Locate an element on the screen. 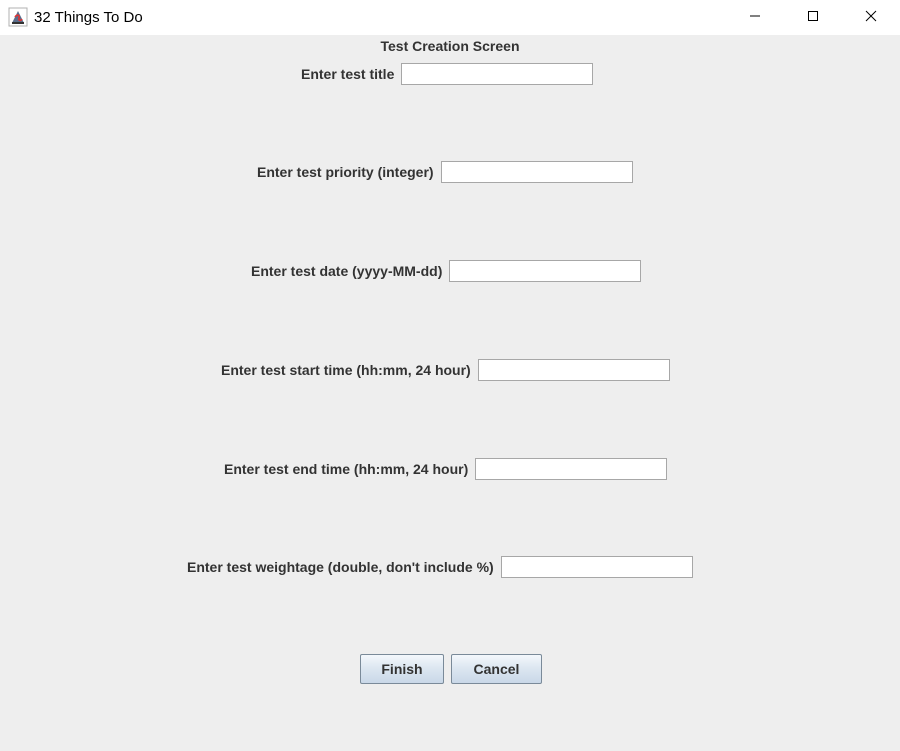 This screenshot has width=900, height=751. field-row-end-time: Enter test end time (hh:mm, 24 hour) is located at coordinates (446, 469).